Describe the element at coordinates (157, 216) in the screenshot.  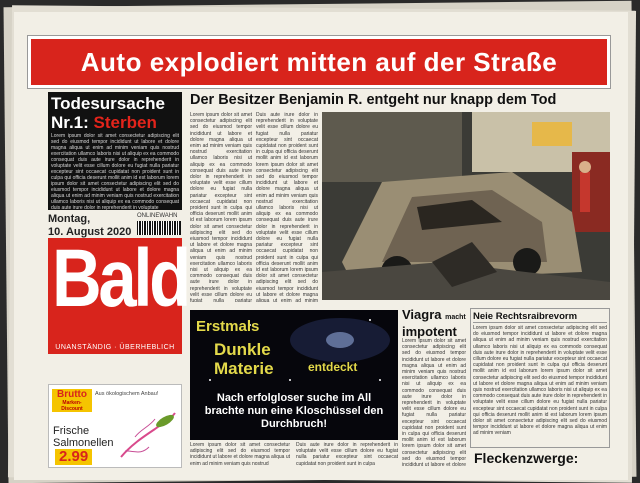
I see `online-label: ONLINEWAHN` at that location.